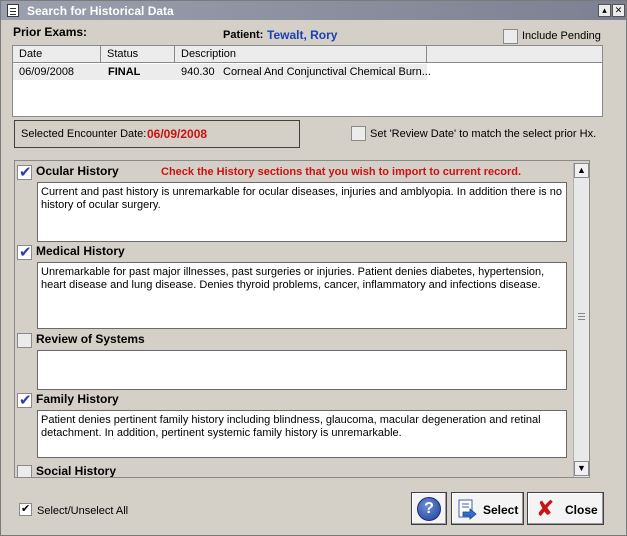 The image size is (627, 536). I want to click on column-header-date: Date, so click(57, 54).